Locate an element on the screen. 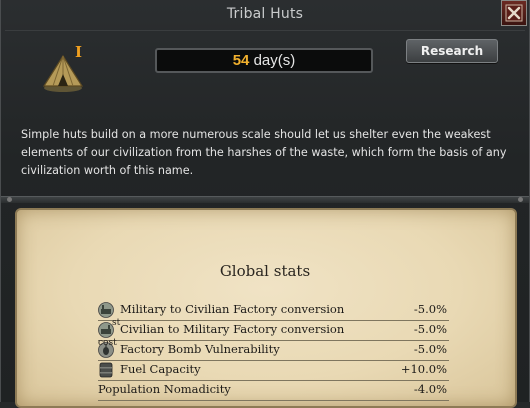 Image resolution: width=530 pixels, height=408 pixels. stat-row: Factory Bomb Vulnerability -5.0% is located at coordinates (273, 350).